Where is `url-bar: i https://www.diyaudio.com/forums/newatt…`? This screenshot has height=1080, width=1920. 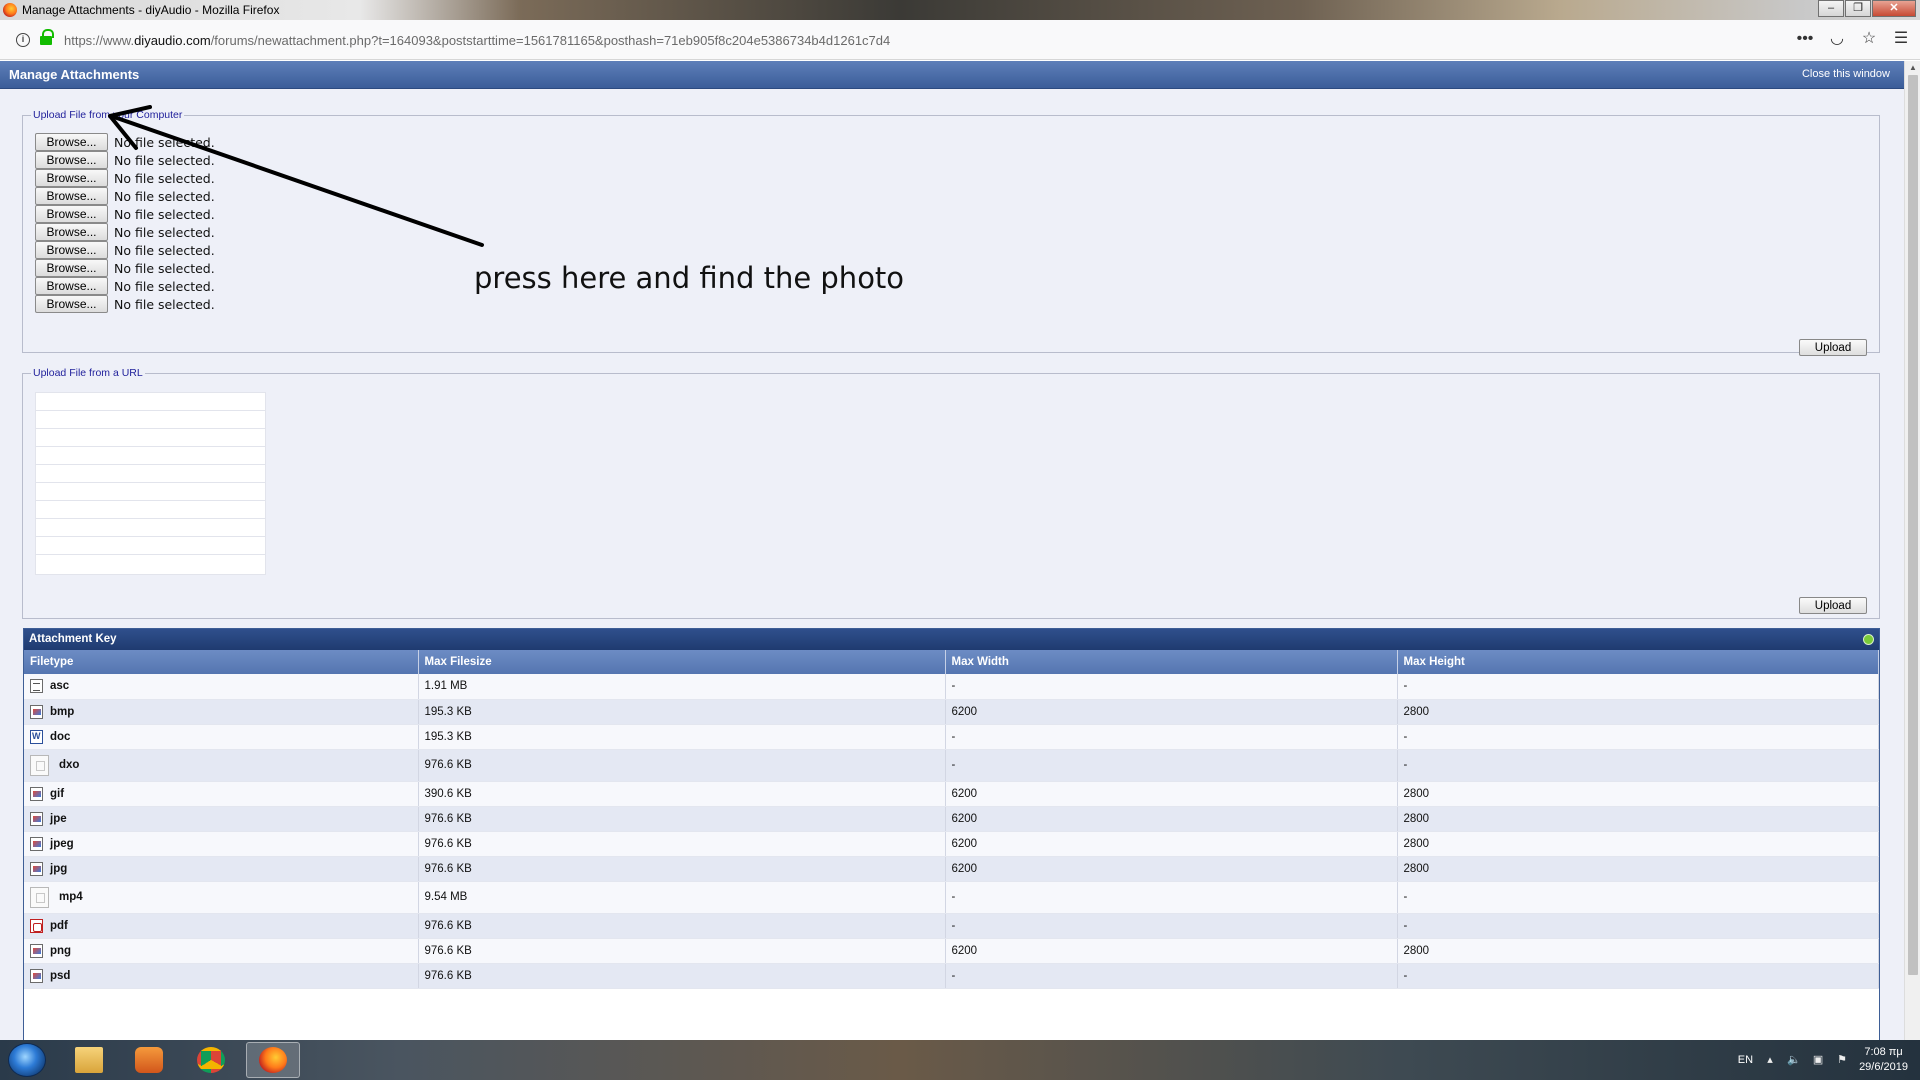 url-bar: i https://www.diyaudio.com/forums/newatt… is located at coordinates (928, 40).